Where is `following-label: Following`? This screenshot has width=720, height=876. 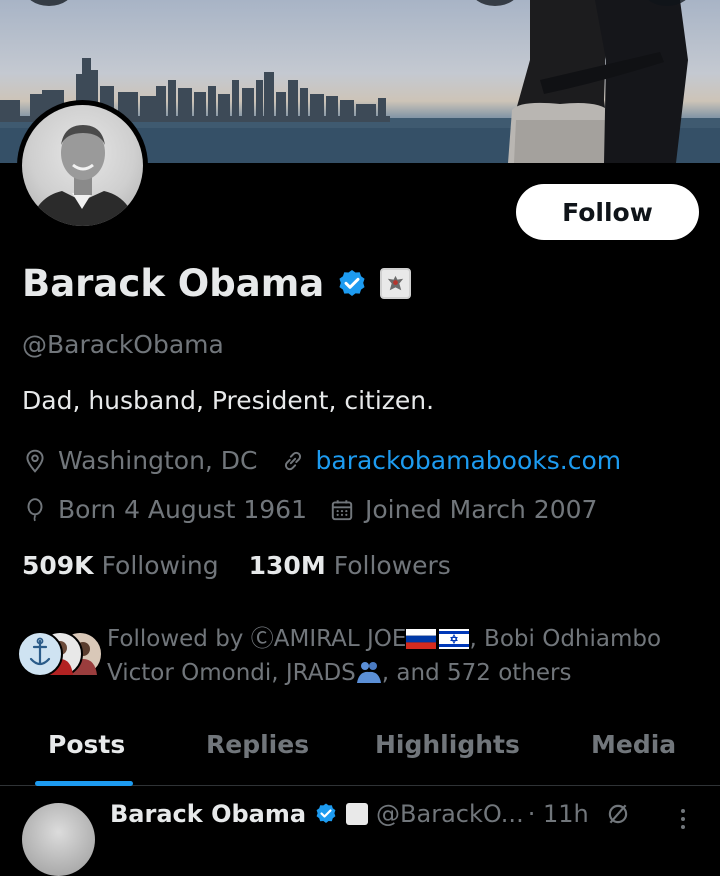
following-label: Following is located at coordinates (160, 565).